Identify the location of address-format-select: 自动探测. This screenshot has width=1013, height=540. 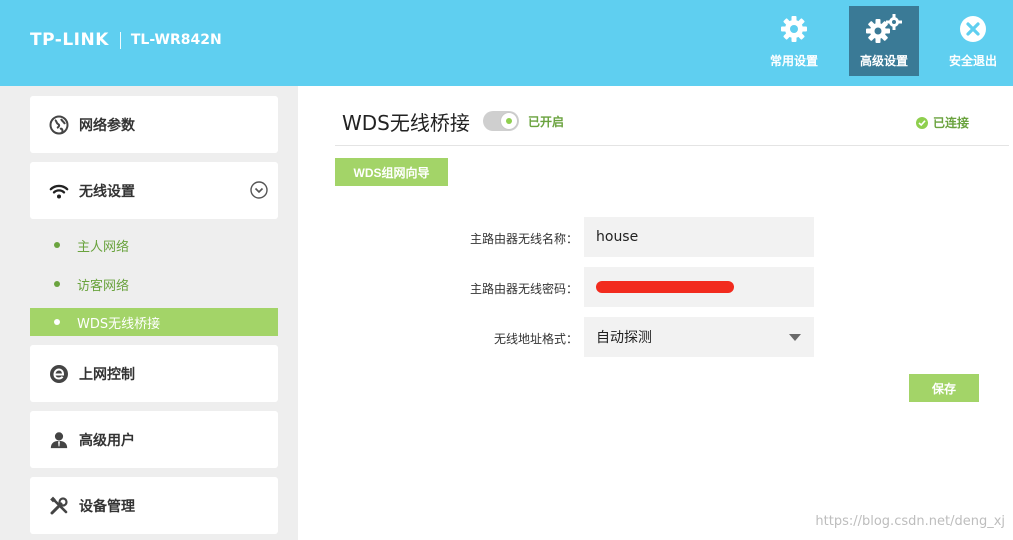
(699, 337).